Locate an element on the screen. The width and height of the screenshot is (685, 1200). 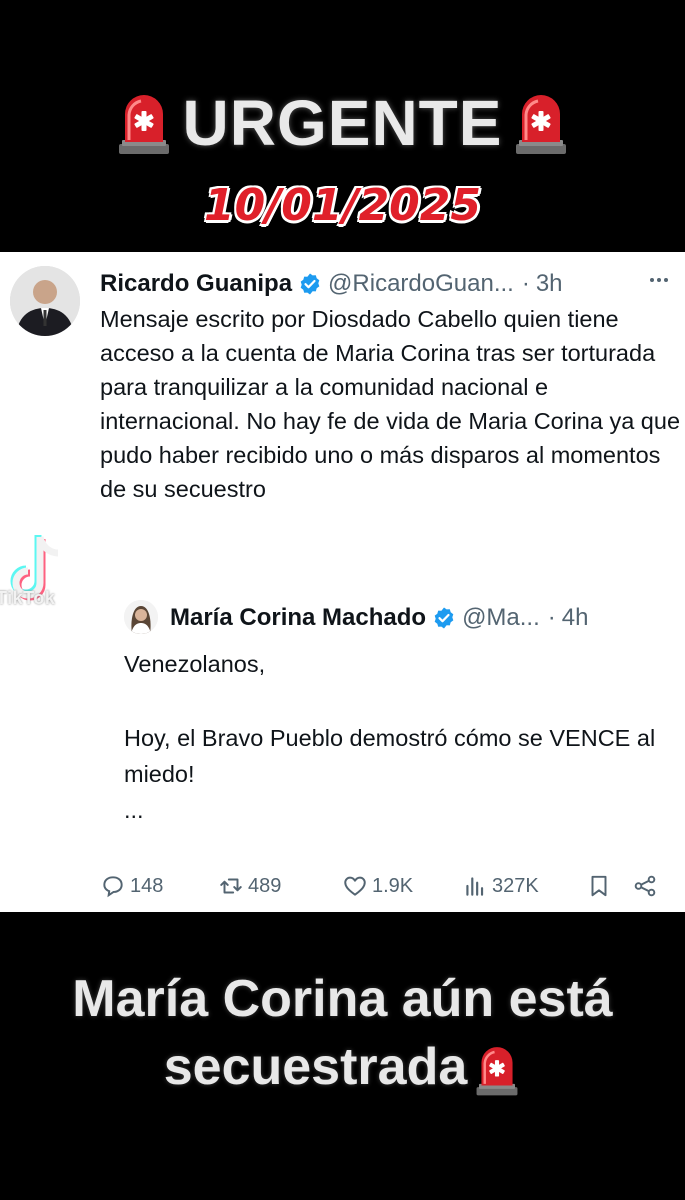
reply-button: 148 is located at coordinates (159, 886).